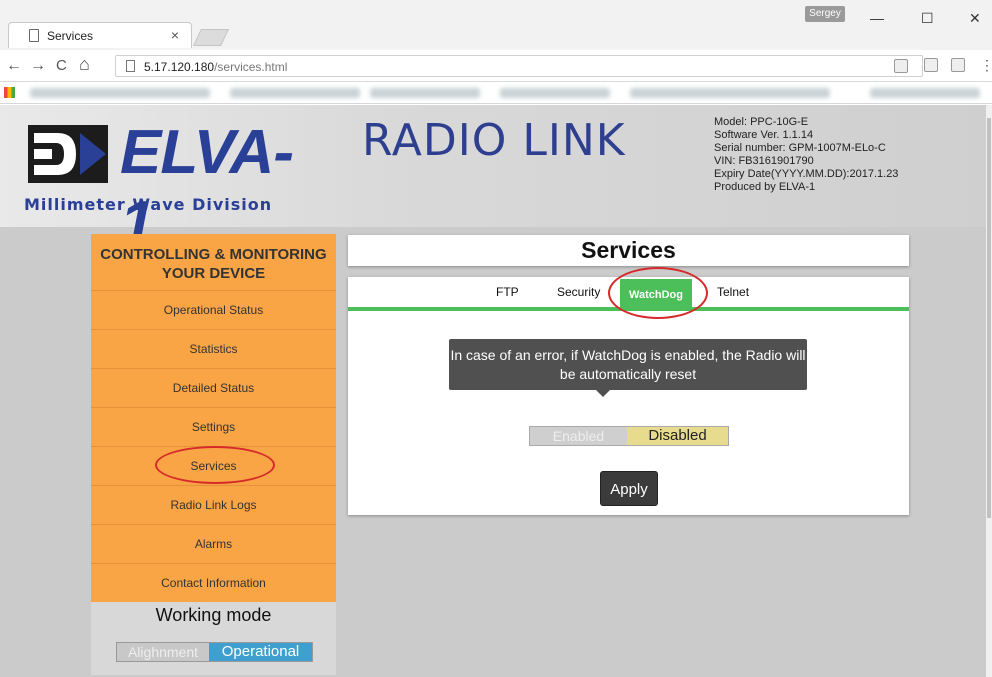  Describe the element at coordinates (519, 66) in the screenshot. I see `url-input: 5.17.120.180/services.html` at that location.